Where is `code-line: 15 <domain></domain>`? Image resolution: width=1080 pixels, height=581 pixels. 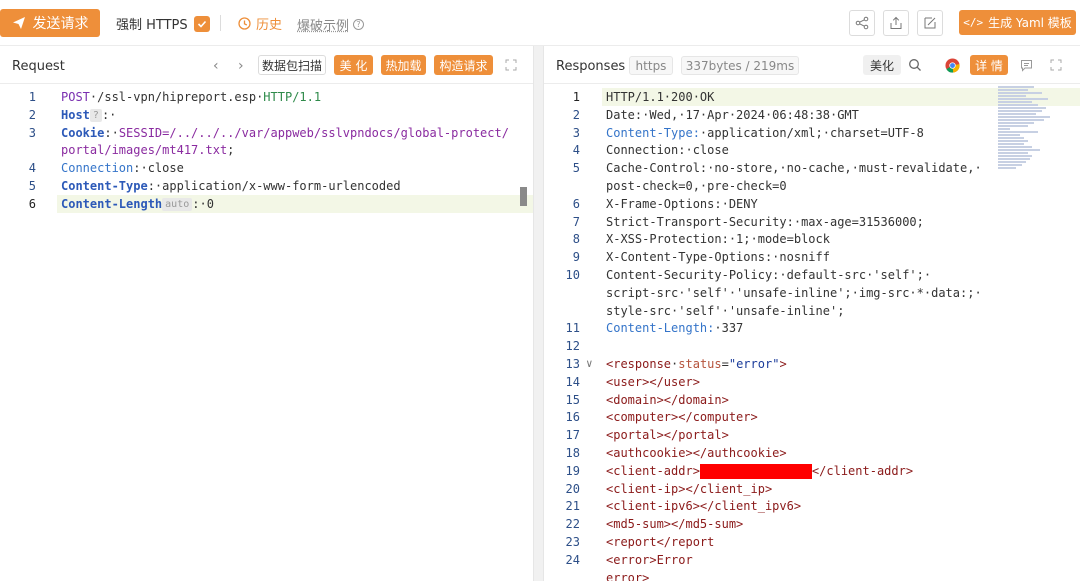 code-line: 15 <domain></domain> is located at coordinates (812, 400).